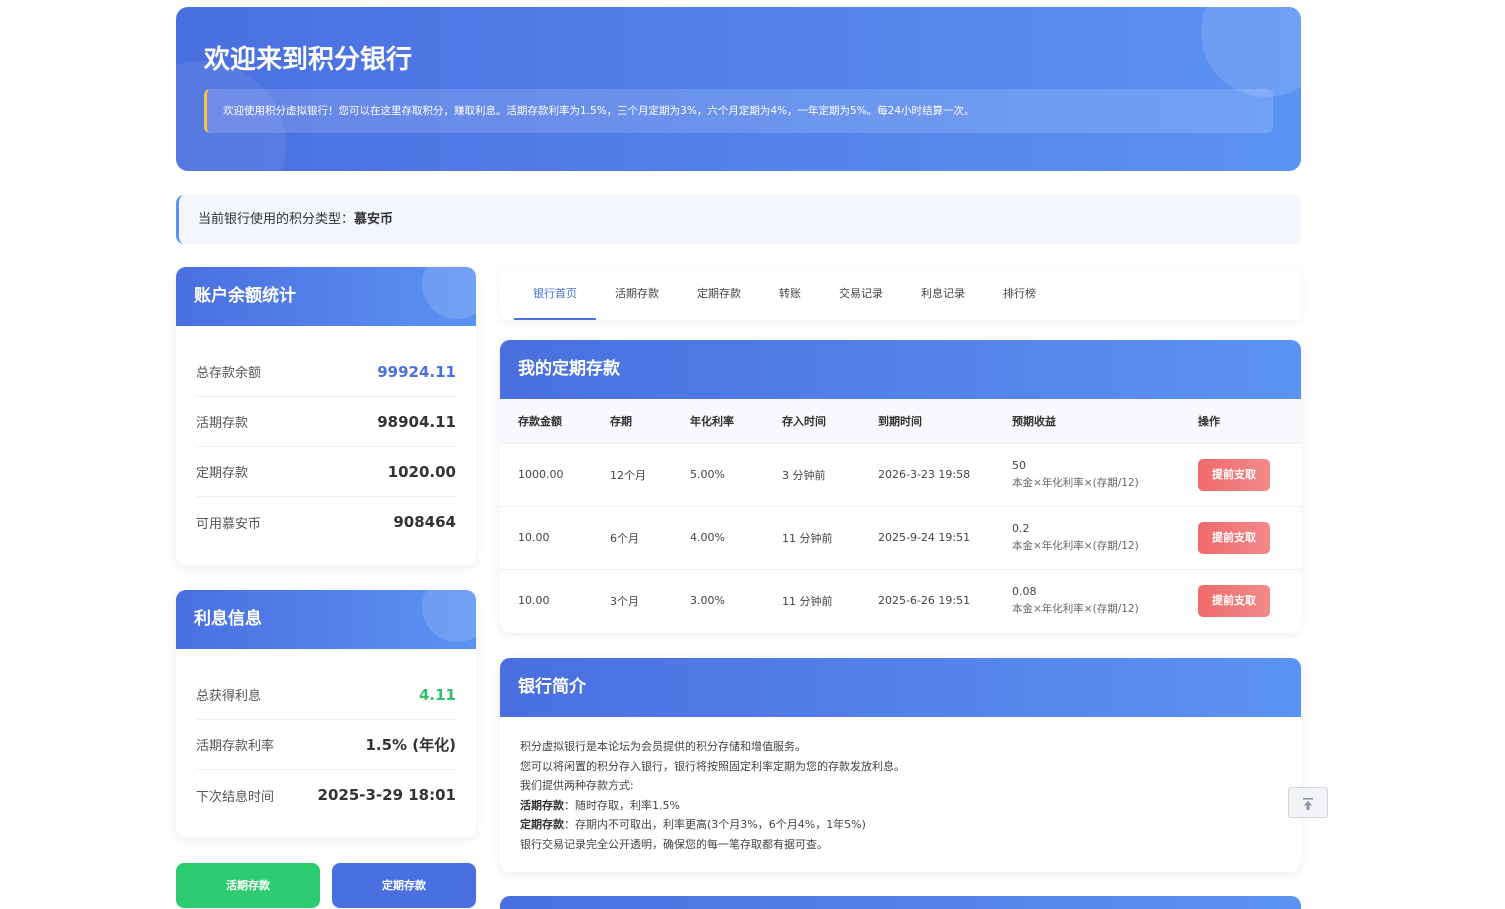  What do you see at coordinates (927, 474) in the screenshot?
I see `cell-due-time: 2026-3-23 19:58` at bounding box center [927, 474].